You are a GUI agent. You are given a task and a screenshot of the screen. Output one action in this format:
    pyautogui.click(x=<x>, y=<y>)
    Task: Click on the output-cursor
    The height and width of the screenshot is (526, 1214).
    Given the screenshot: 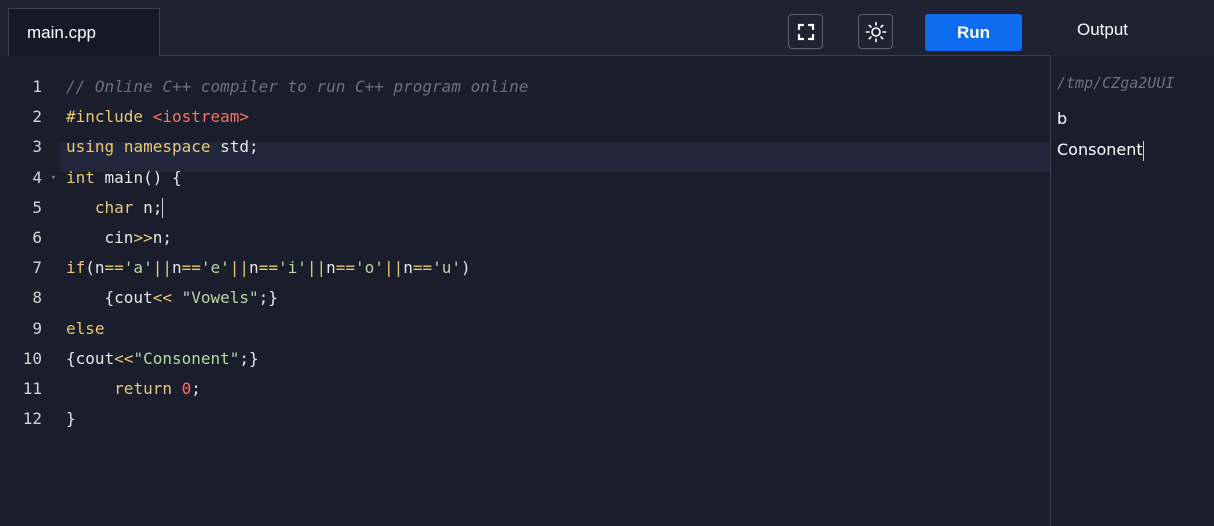 What is the action you would take?
    pyautogui.click(x=1143, y=150)
    